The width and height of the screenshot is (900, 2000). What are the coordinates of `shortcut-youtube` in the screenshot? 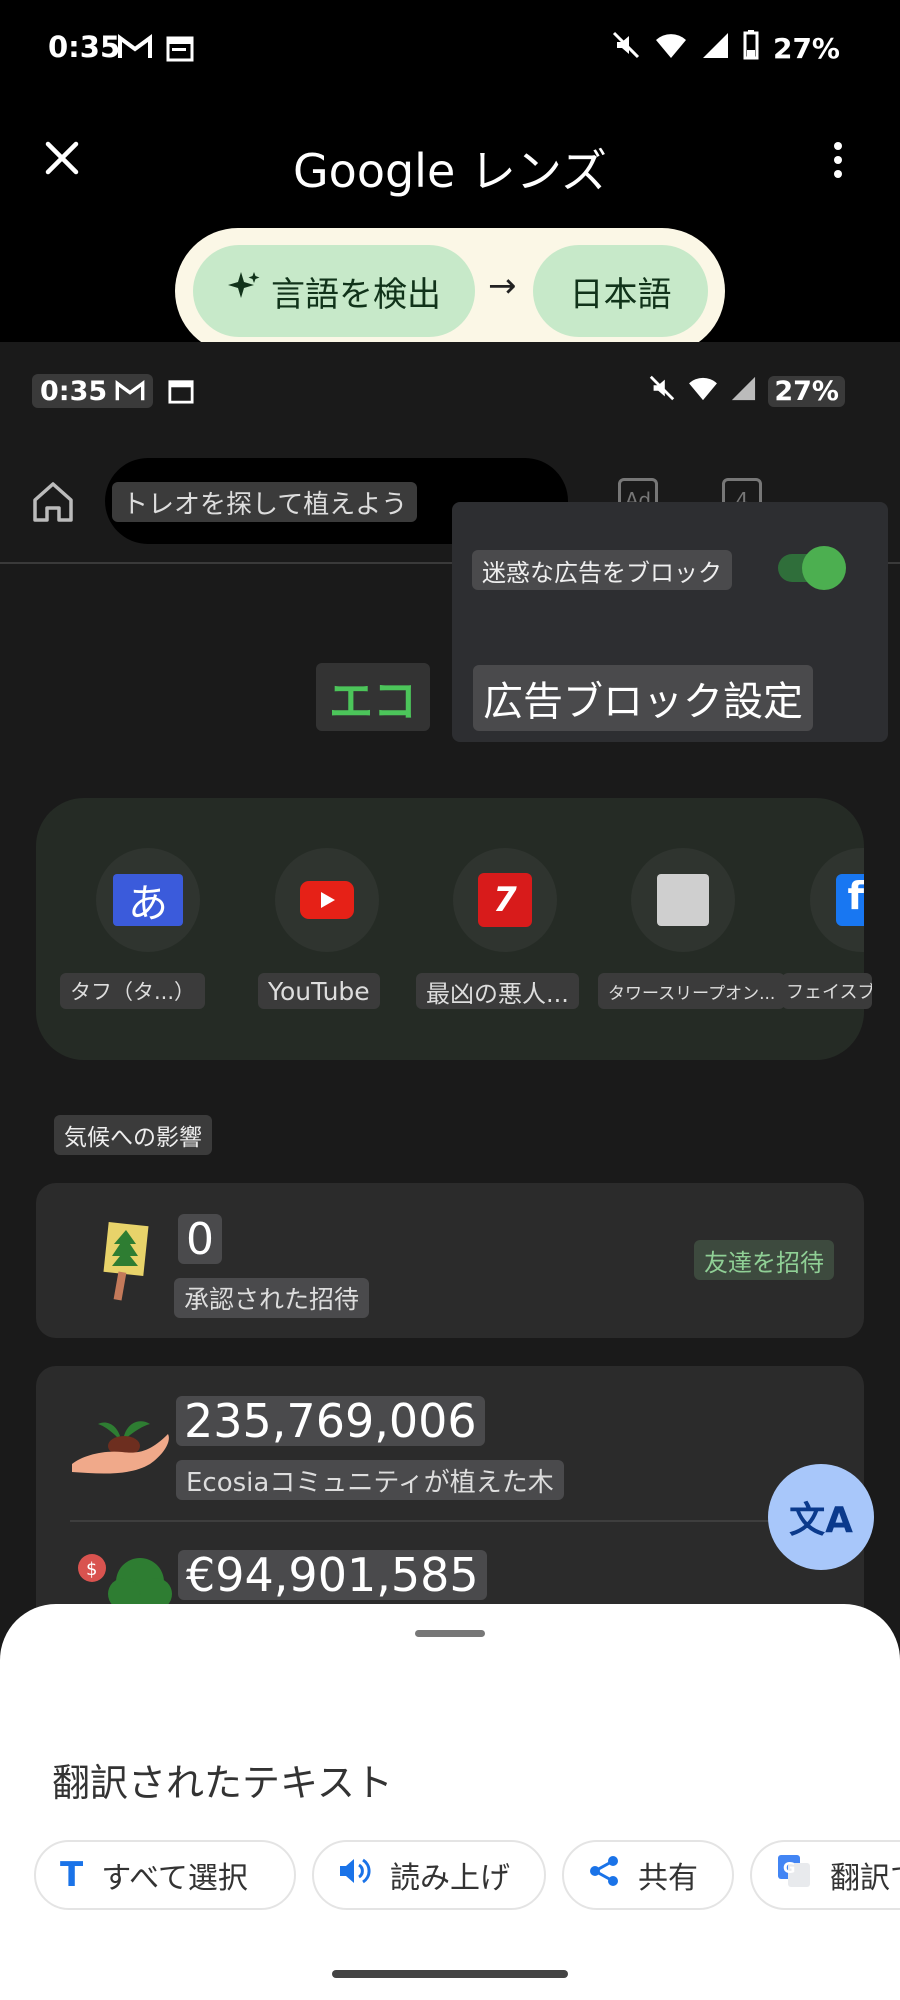 It's located at (327, 900).